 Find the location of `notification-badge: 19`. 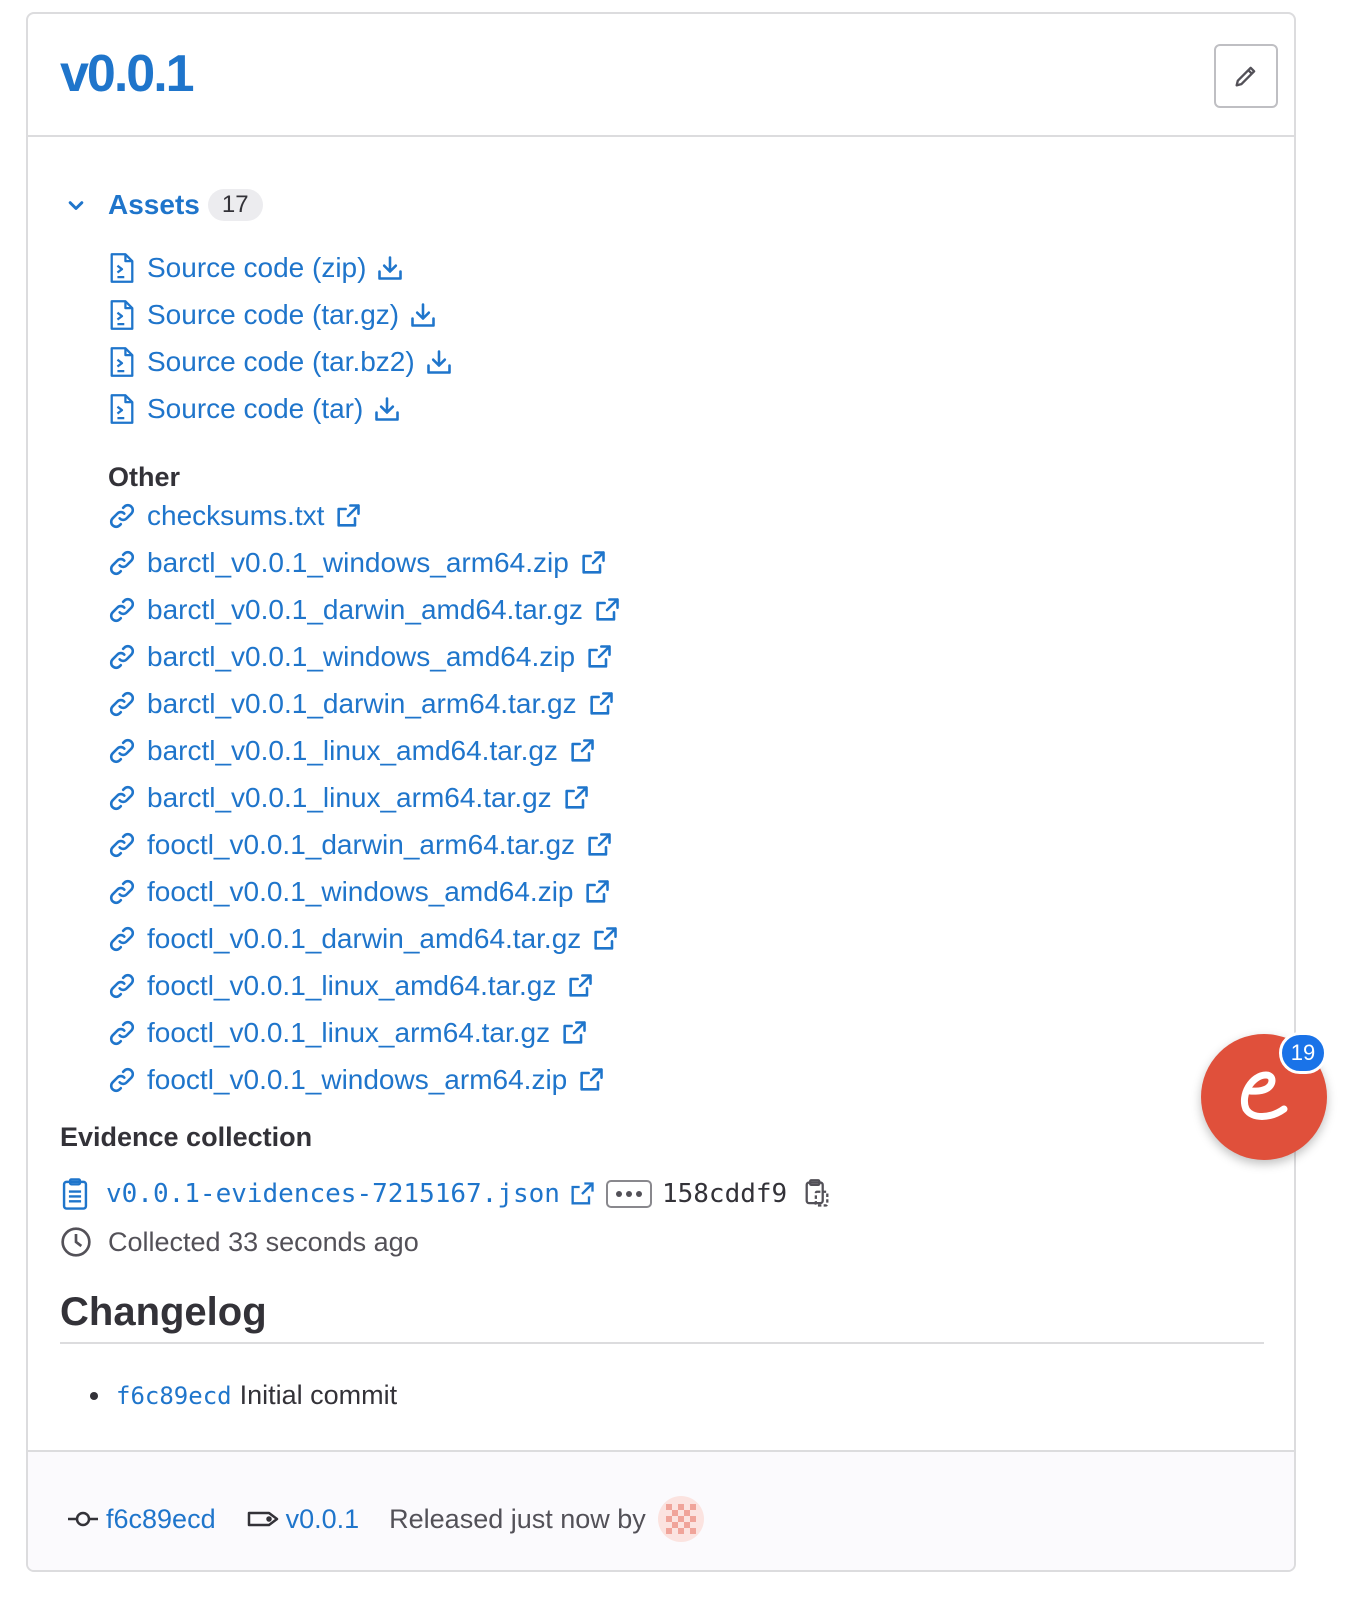

notification-badge: 19 is located at coordinates (1303, 1053).